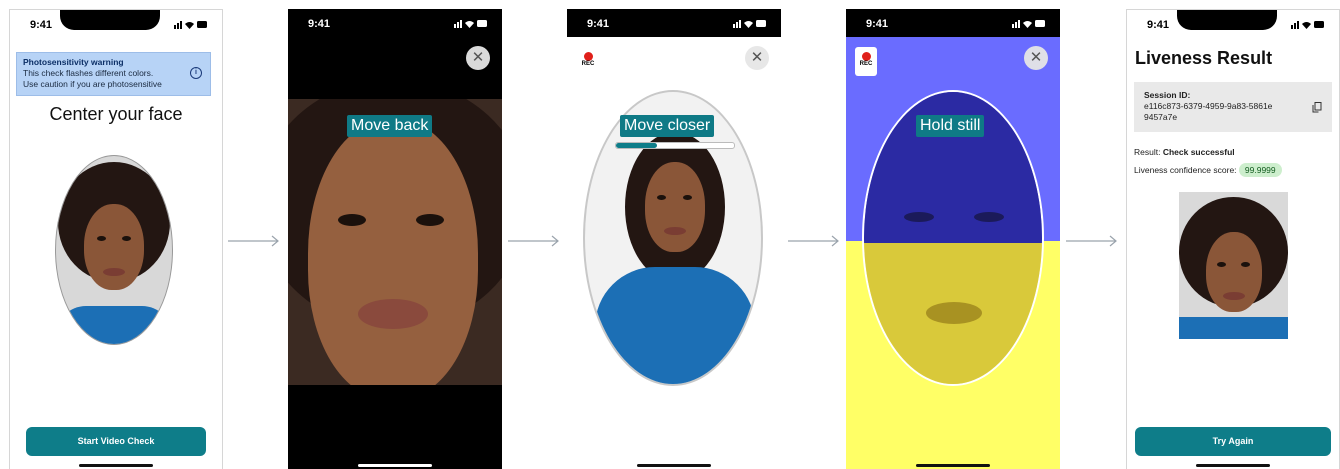  Describe the element at coordinates (88, 73) in the screenshot. I see `warning-line: This check flashes different colors.` at that location.